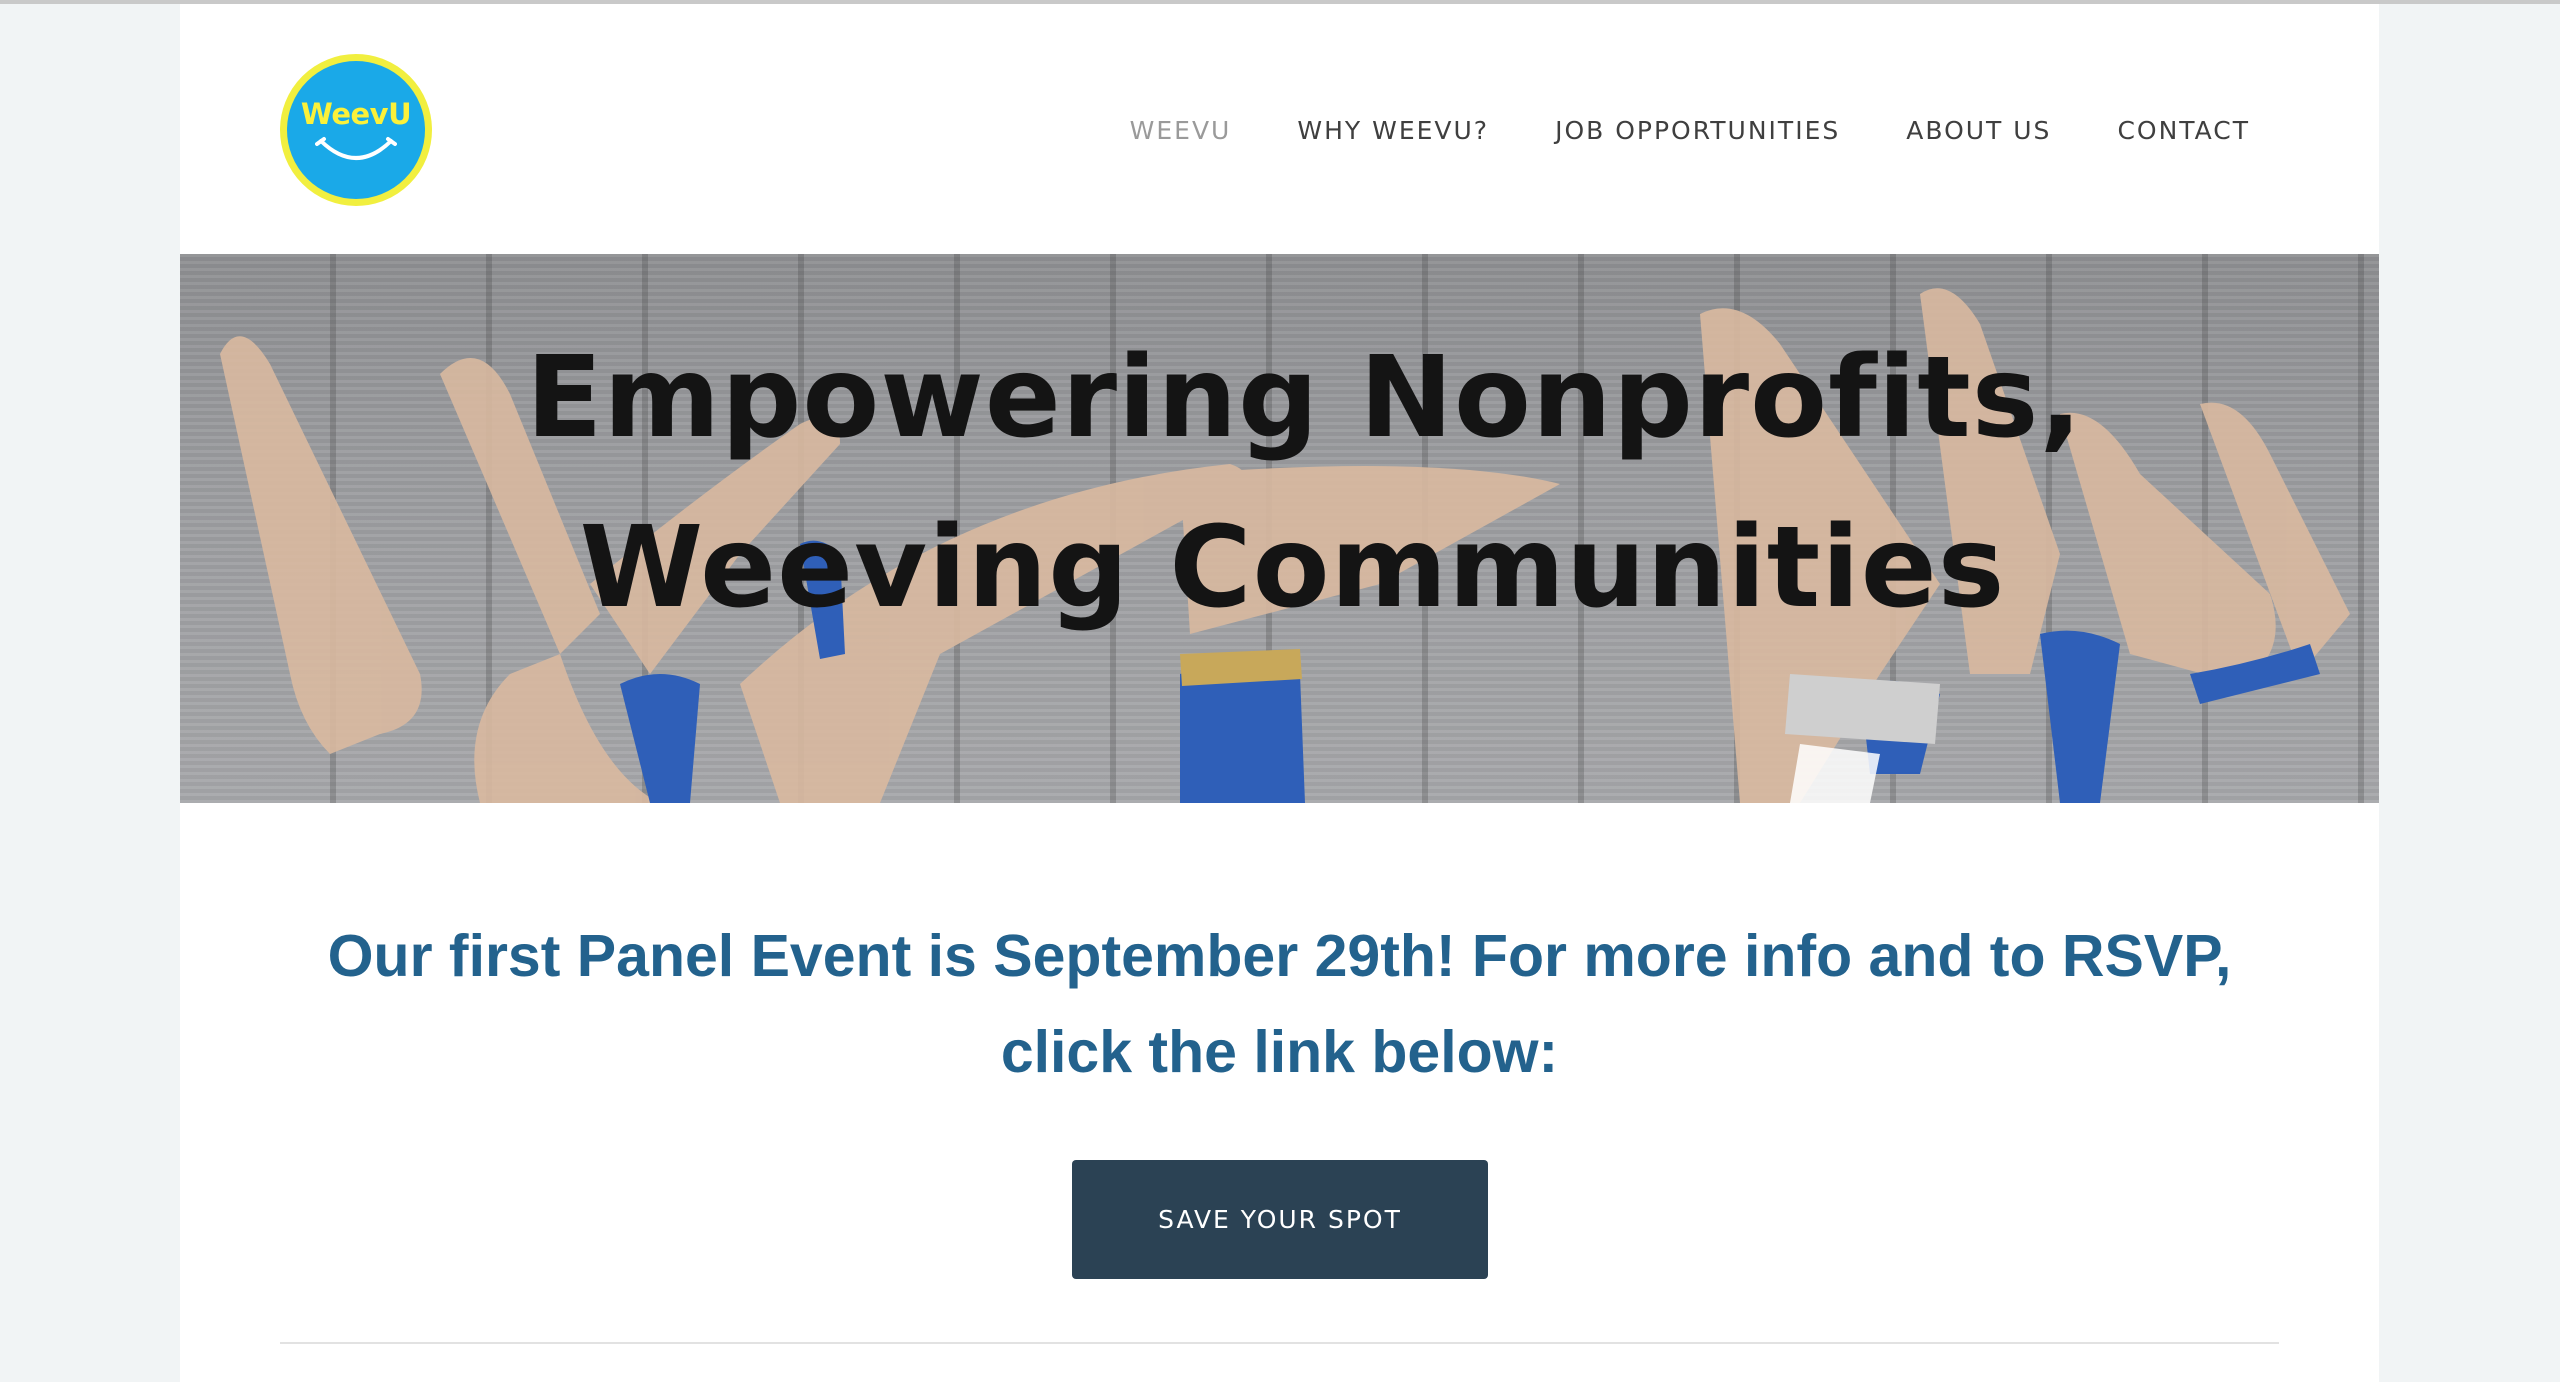  Describe the element at coordinates (356, 148) in the screenshot. I see `smile-logo-icon` at that location.